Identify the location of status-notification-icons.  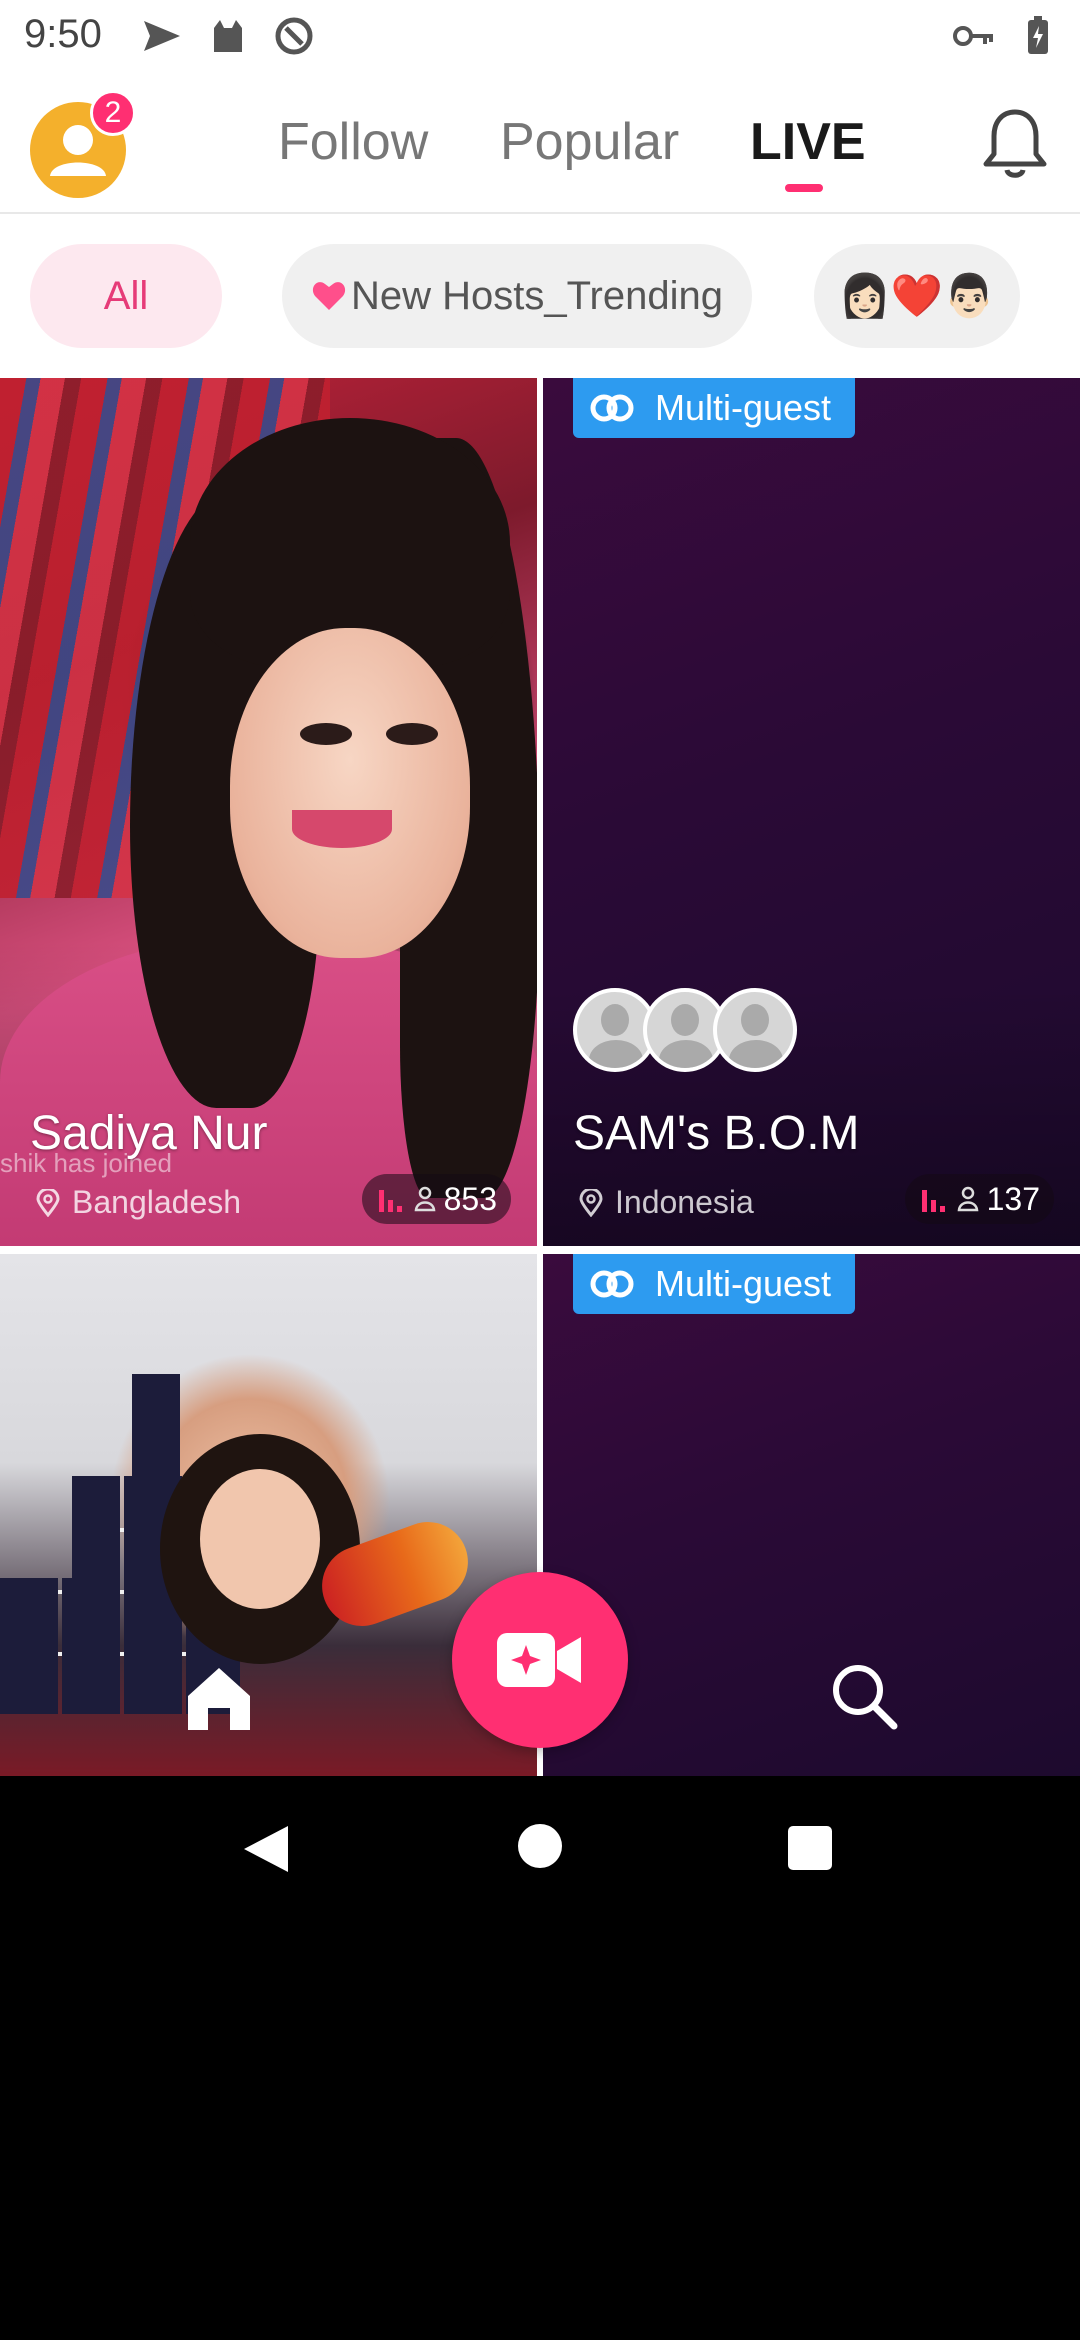
(228, 36).